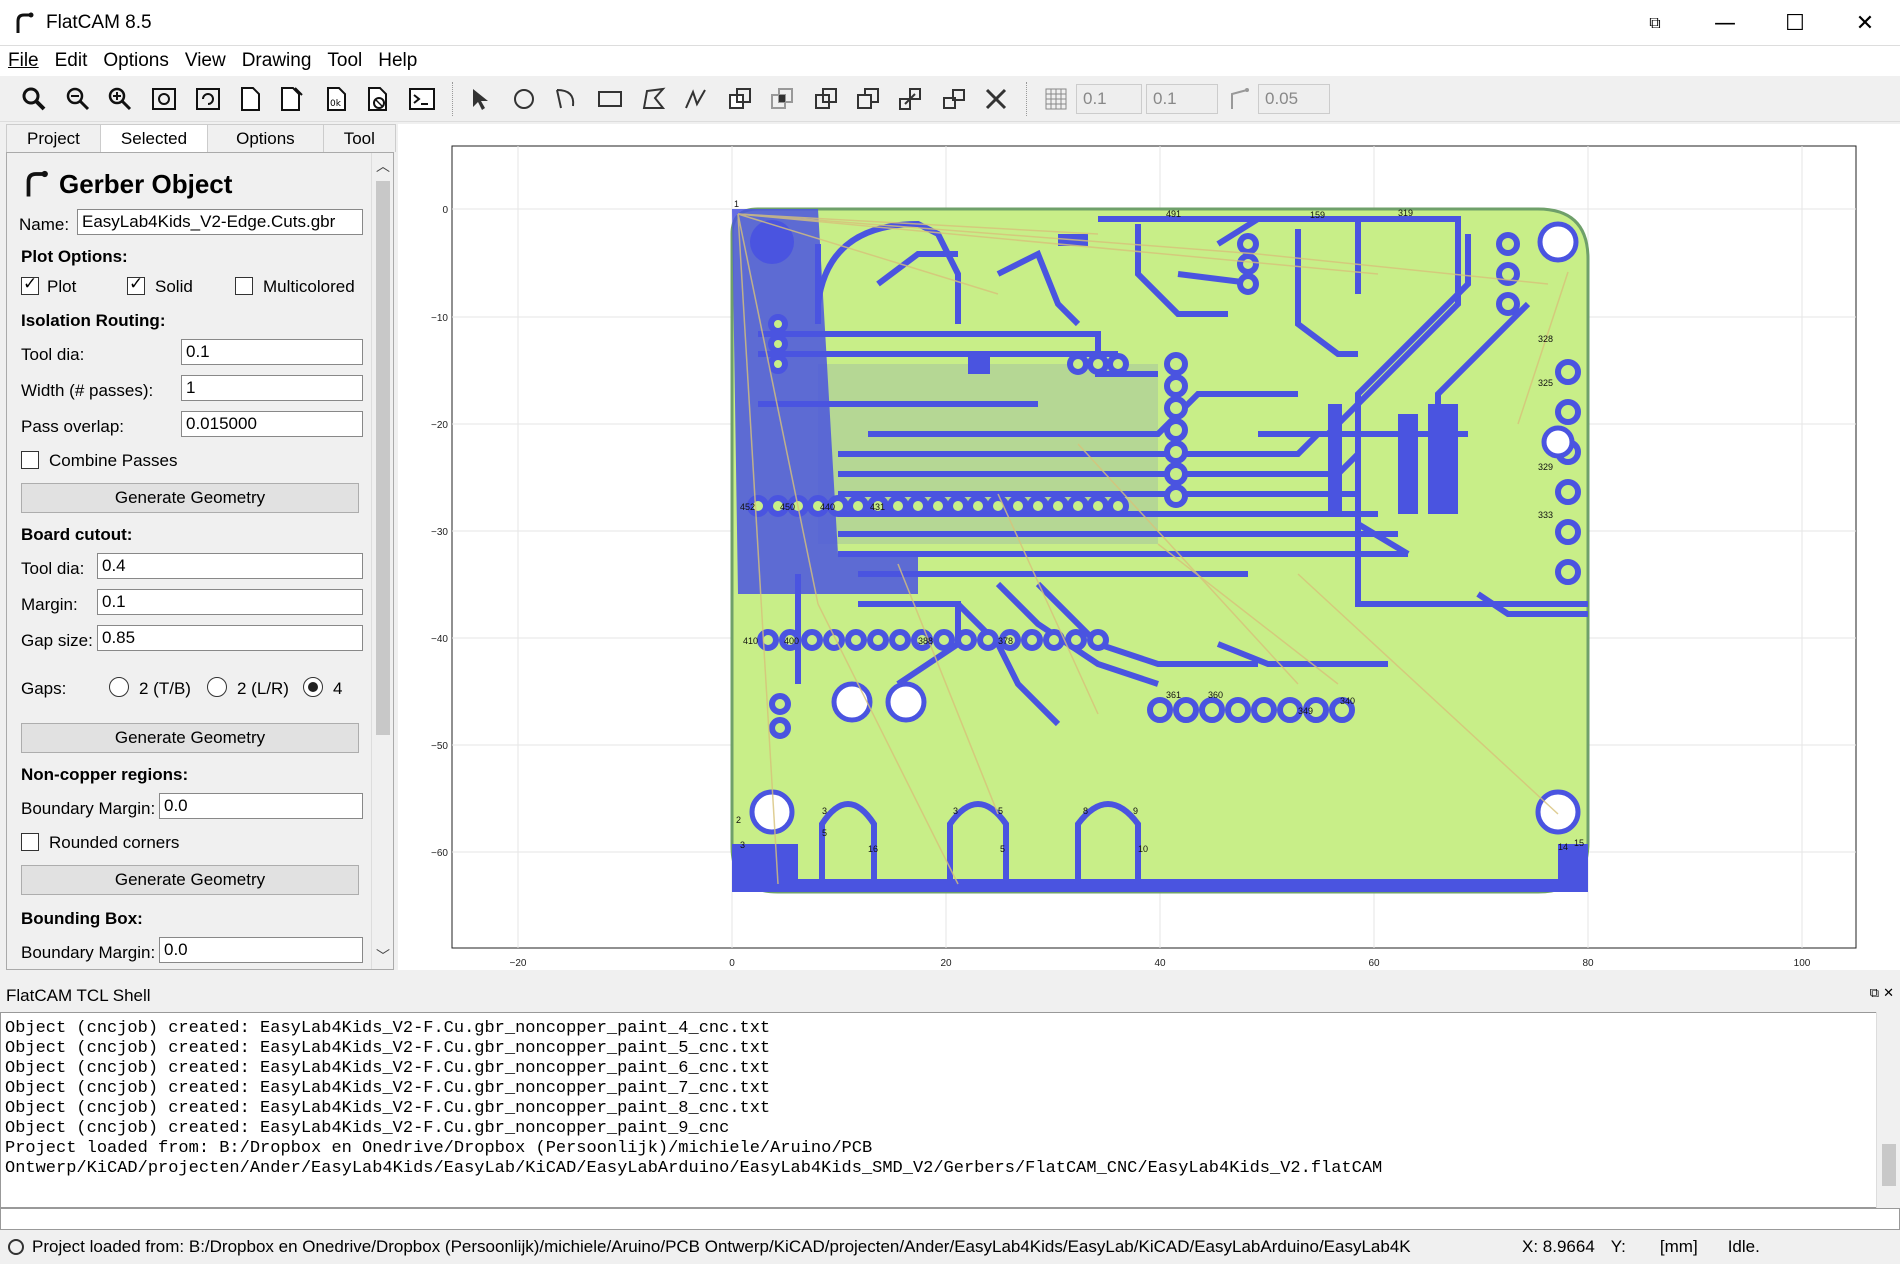 The height and width of the screenshot is (1264, 1900). What do you see at coordinates (445, 210) in the screenshot?
I see `y-tick-label: 0` at bounding box center [445, 210].